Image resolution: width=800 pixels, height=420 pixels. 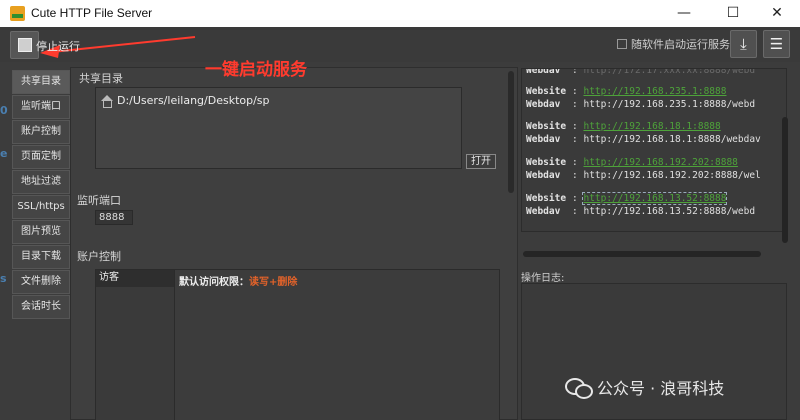 I want to click on window-title: Cute HTTP File Server, so click(x=92, y=13).